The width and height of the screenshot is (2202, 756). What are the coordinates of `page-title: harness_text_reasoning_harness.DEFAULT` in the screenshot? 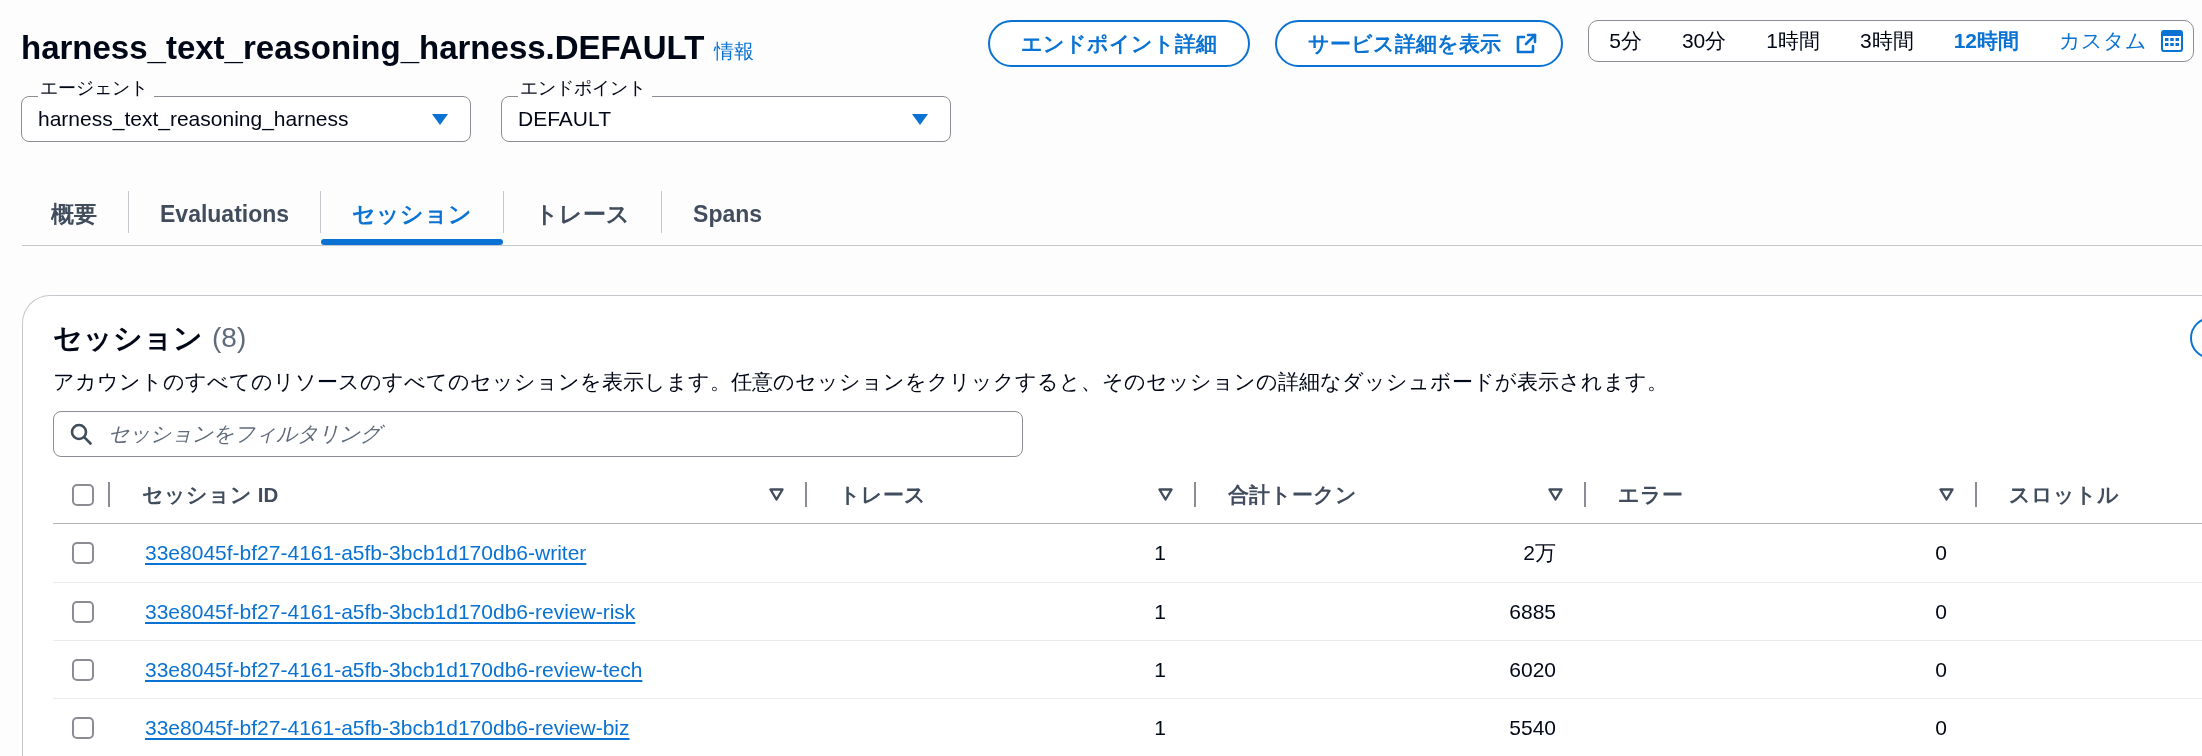 It's located at (363, 48).